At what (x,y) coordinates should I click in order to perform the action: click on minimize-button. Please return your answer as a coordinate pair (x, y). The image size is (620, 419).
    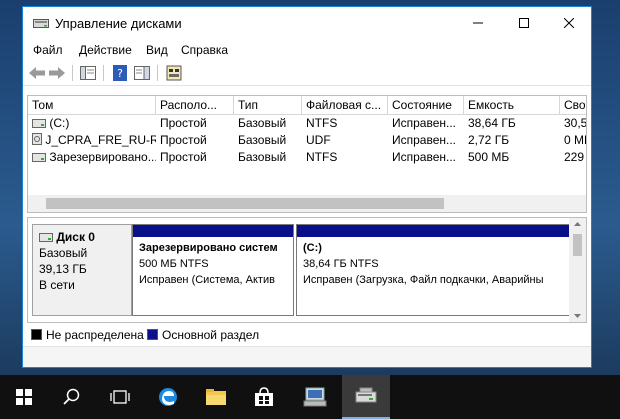
    Looking at the image, I should click on (478, 23).